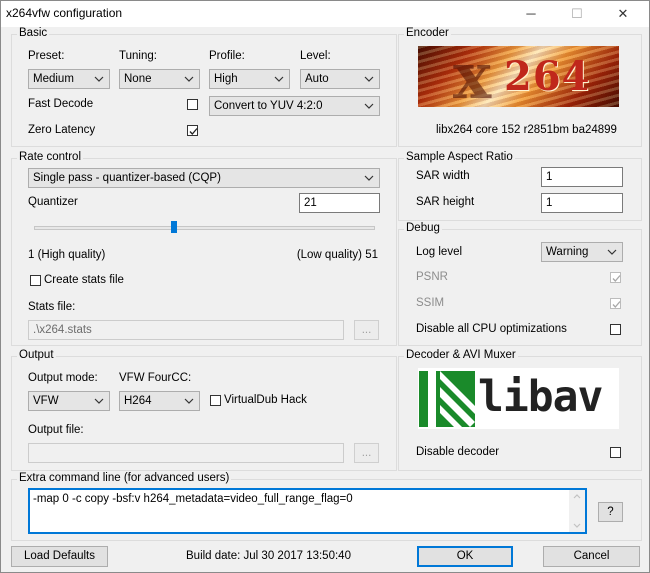  I want to click on sar-width-label: SAR width, so click(443, 176).